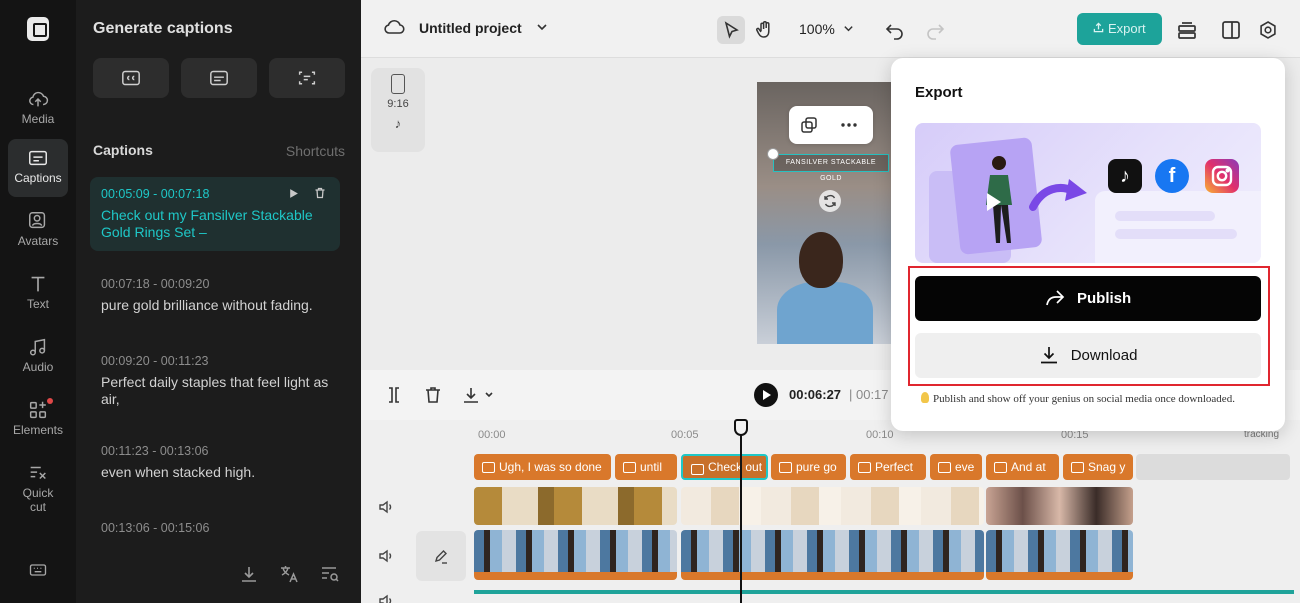 This screenshot has width=1300, height=603. I want to click on caption-time: 00:07:18 - 00:09:20, so click(155, 284).